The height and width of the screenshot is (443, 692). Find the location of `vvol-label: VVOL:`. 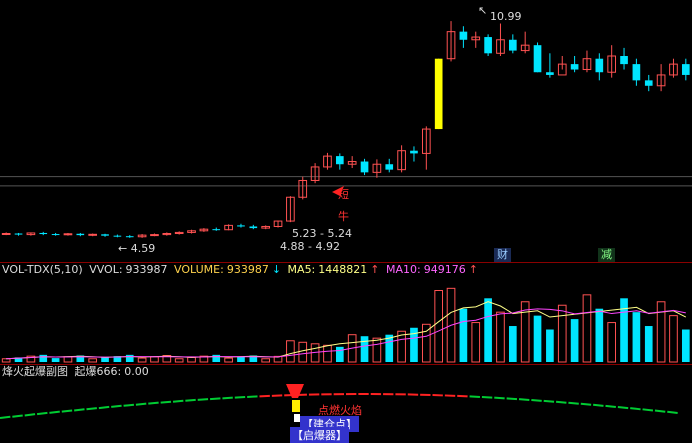

vvol-label: VVOL: is located at coordinates (105, 269).